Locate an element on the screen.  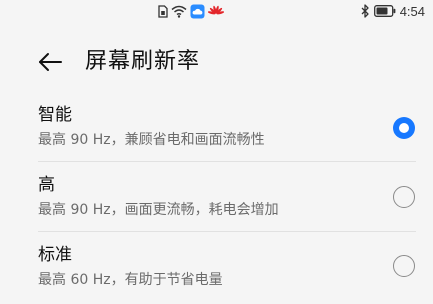
cloud-icon is located at coordinates (197, 11).